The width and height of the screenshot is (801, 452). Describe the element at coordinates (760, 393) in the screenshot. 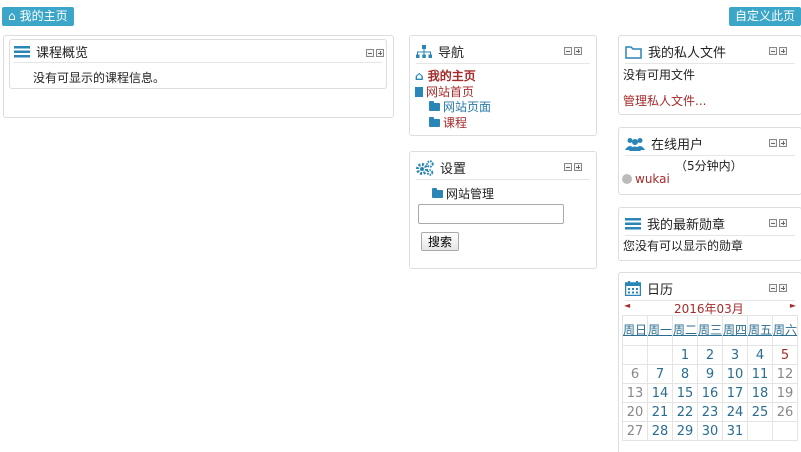

I see `calendar-day: 18` at that location.